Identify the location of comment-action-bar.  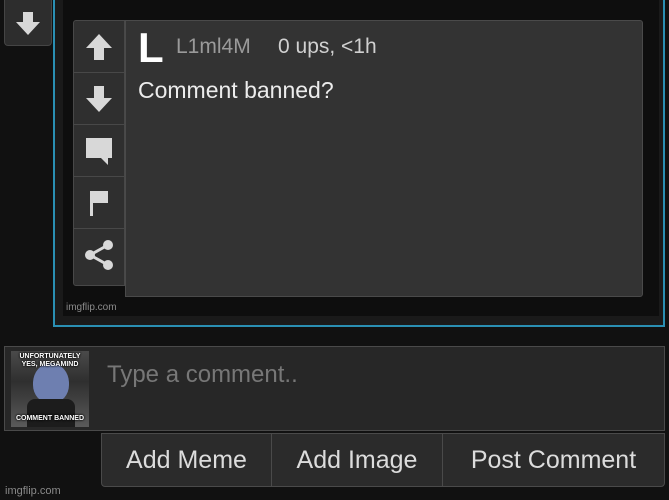
(99, 153).